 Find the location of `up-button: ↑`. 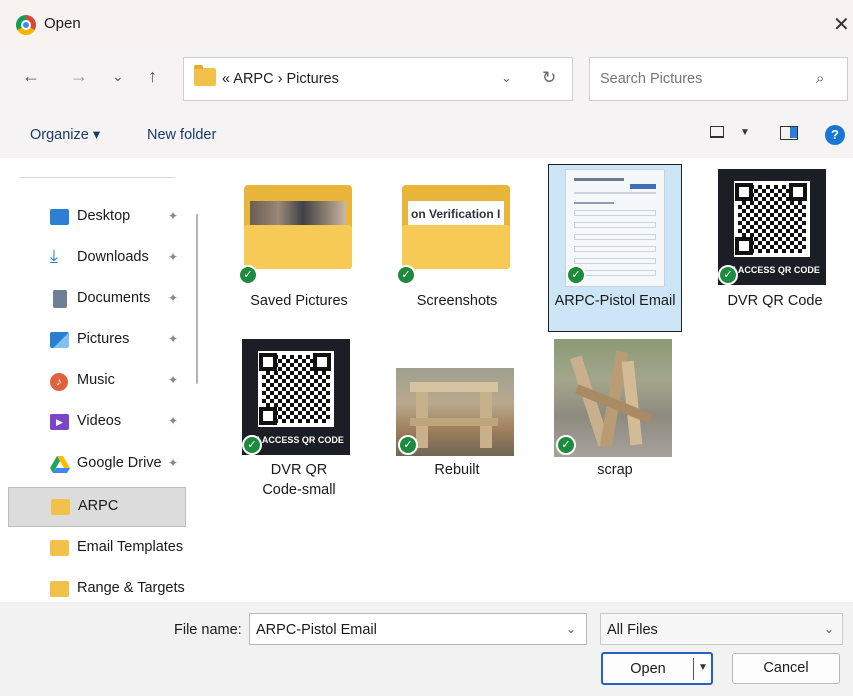

up-button: ↑ is located at coordinates (152, 76).